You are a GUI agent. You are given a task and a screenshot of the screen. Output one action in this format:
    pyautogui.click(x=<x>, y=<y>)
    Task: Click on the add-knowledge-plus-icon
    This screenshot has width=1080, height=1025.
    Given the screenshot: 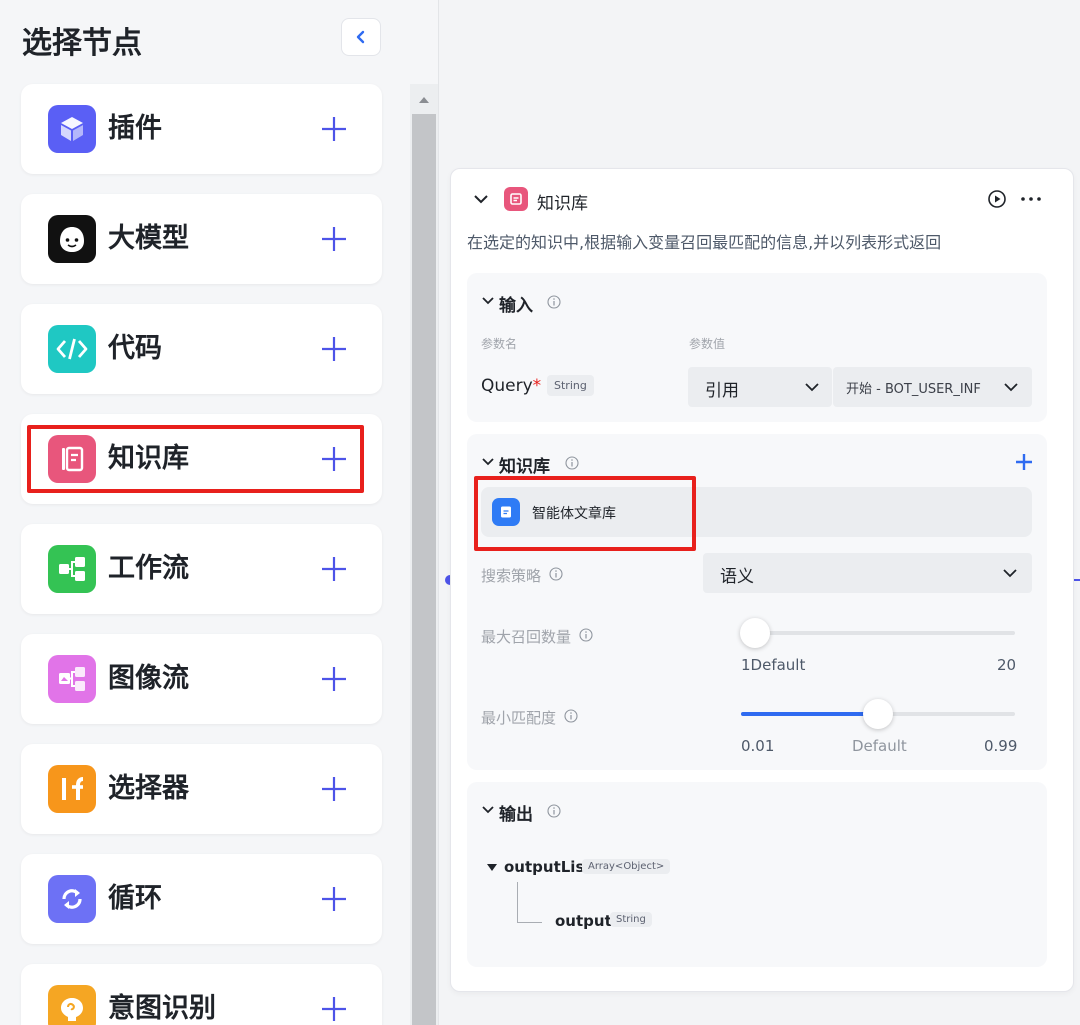 What is the action you would take?
    pyautogui.click(x=1024, y=462)
    